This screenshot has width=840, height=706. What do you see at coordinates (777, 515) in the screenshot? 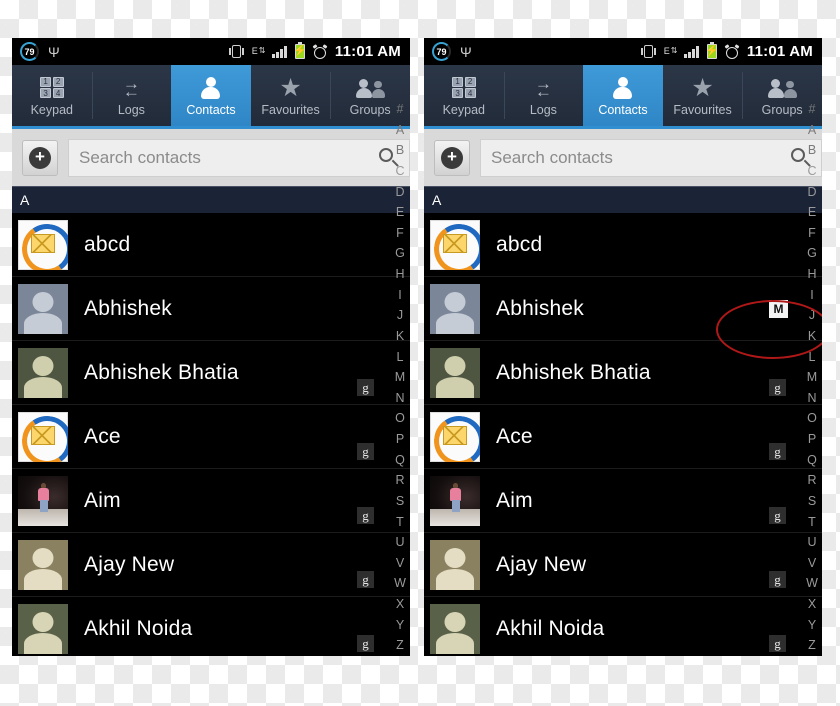
I see `google-sync-badge: g` at bounding box center [777, 515].